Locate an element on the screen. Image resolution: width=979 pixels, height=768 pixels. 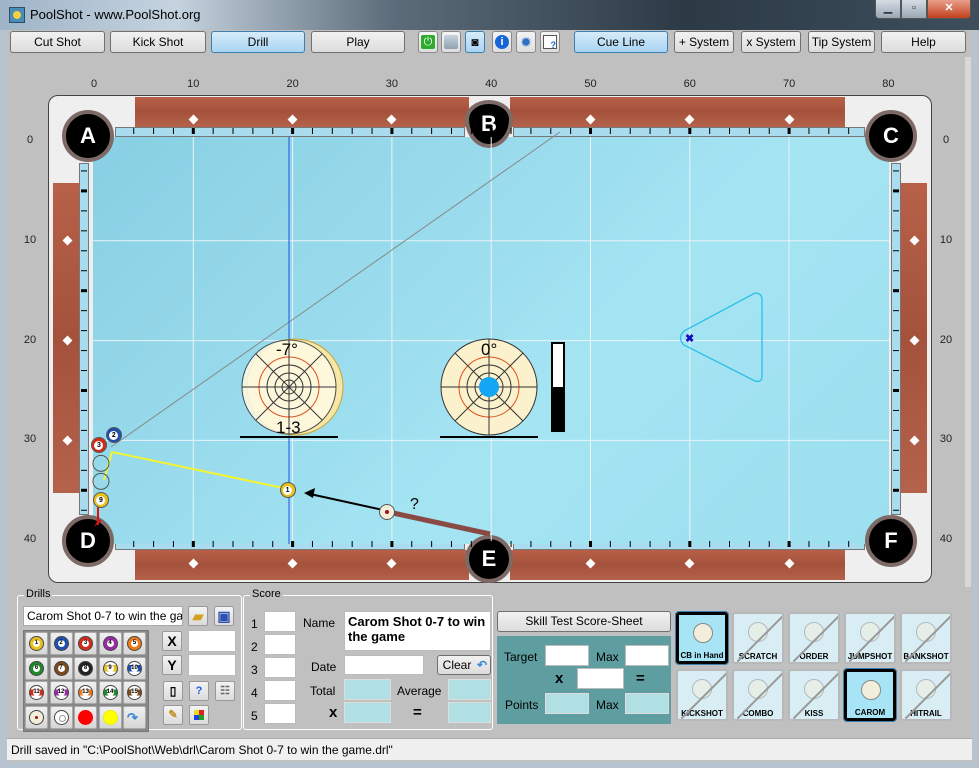
help-doc-icon: ? is located at coordinates (199, 691).